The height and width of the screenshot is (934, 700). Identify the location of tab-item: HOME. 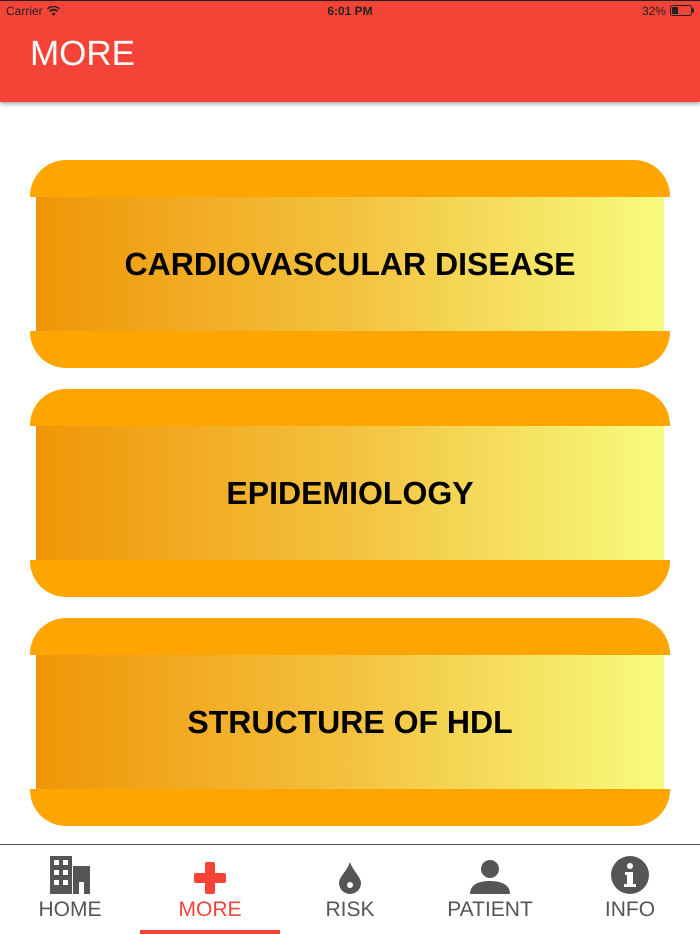
(70, 889).